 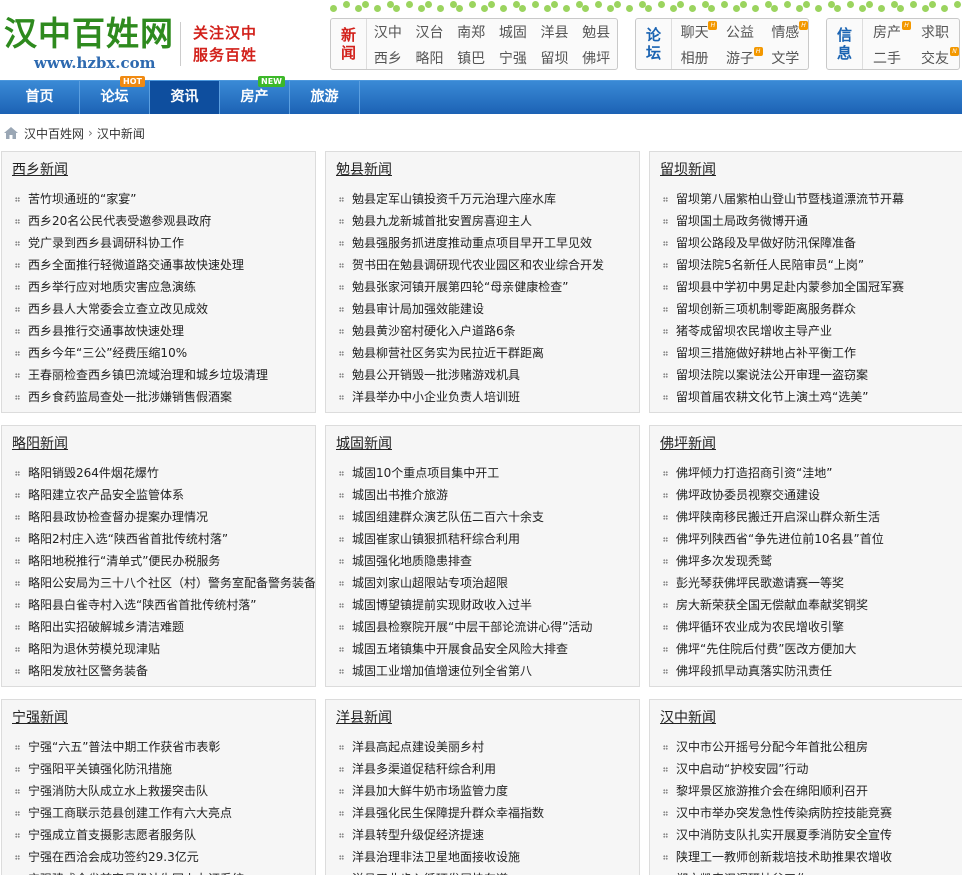 I want to click on news-link: 汉中启动“护校安园”行动, so click(x=742, y=769).